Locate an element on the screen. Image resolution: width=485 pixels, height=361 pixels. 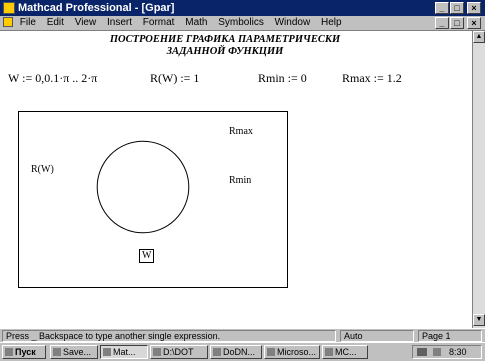
mathcad-app-icon is located at coordinates (9, 8).